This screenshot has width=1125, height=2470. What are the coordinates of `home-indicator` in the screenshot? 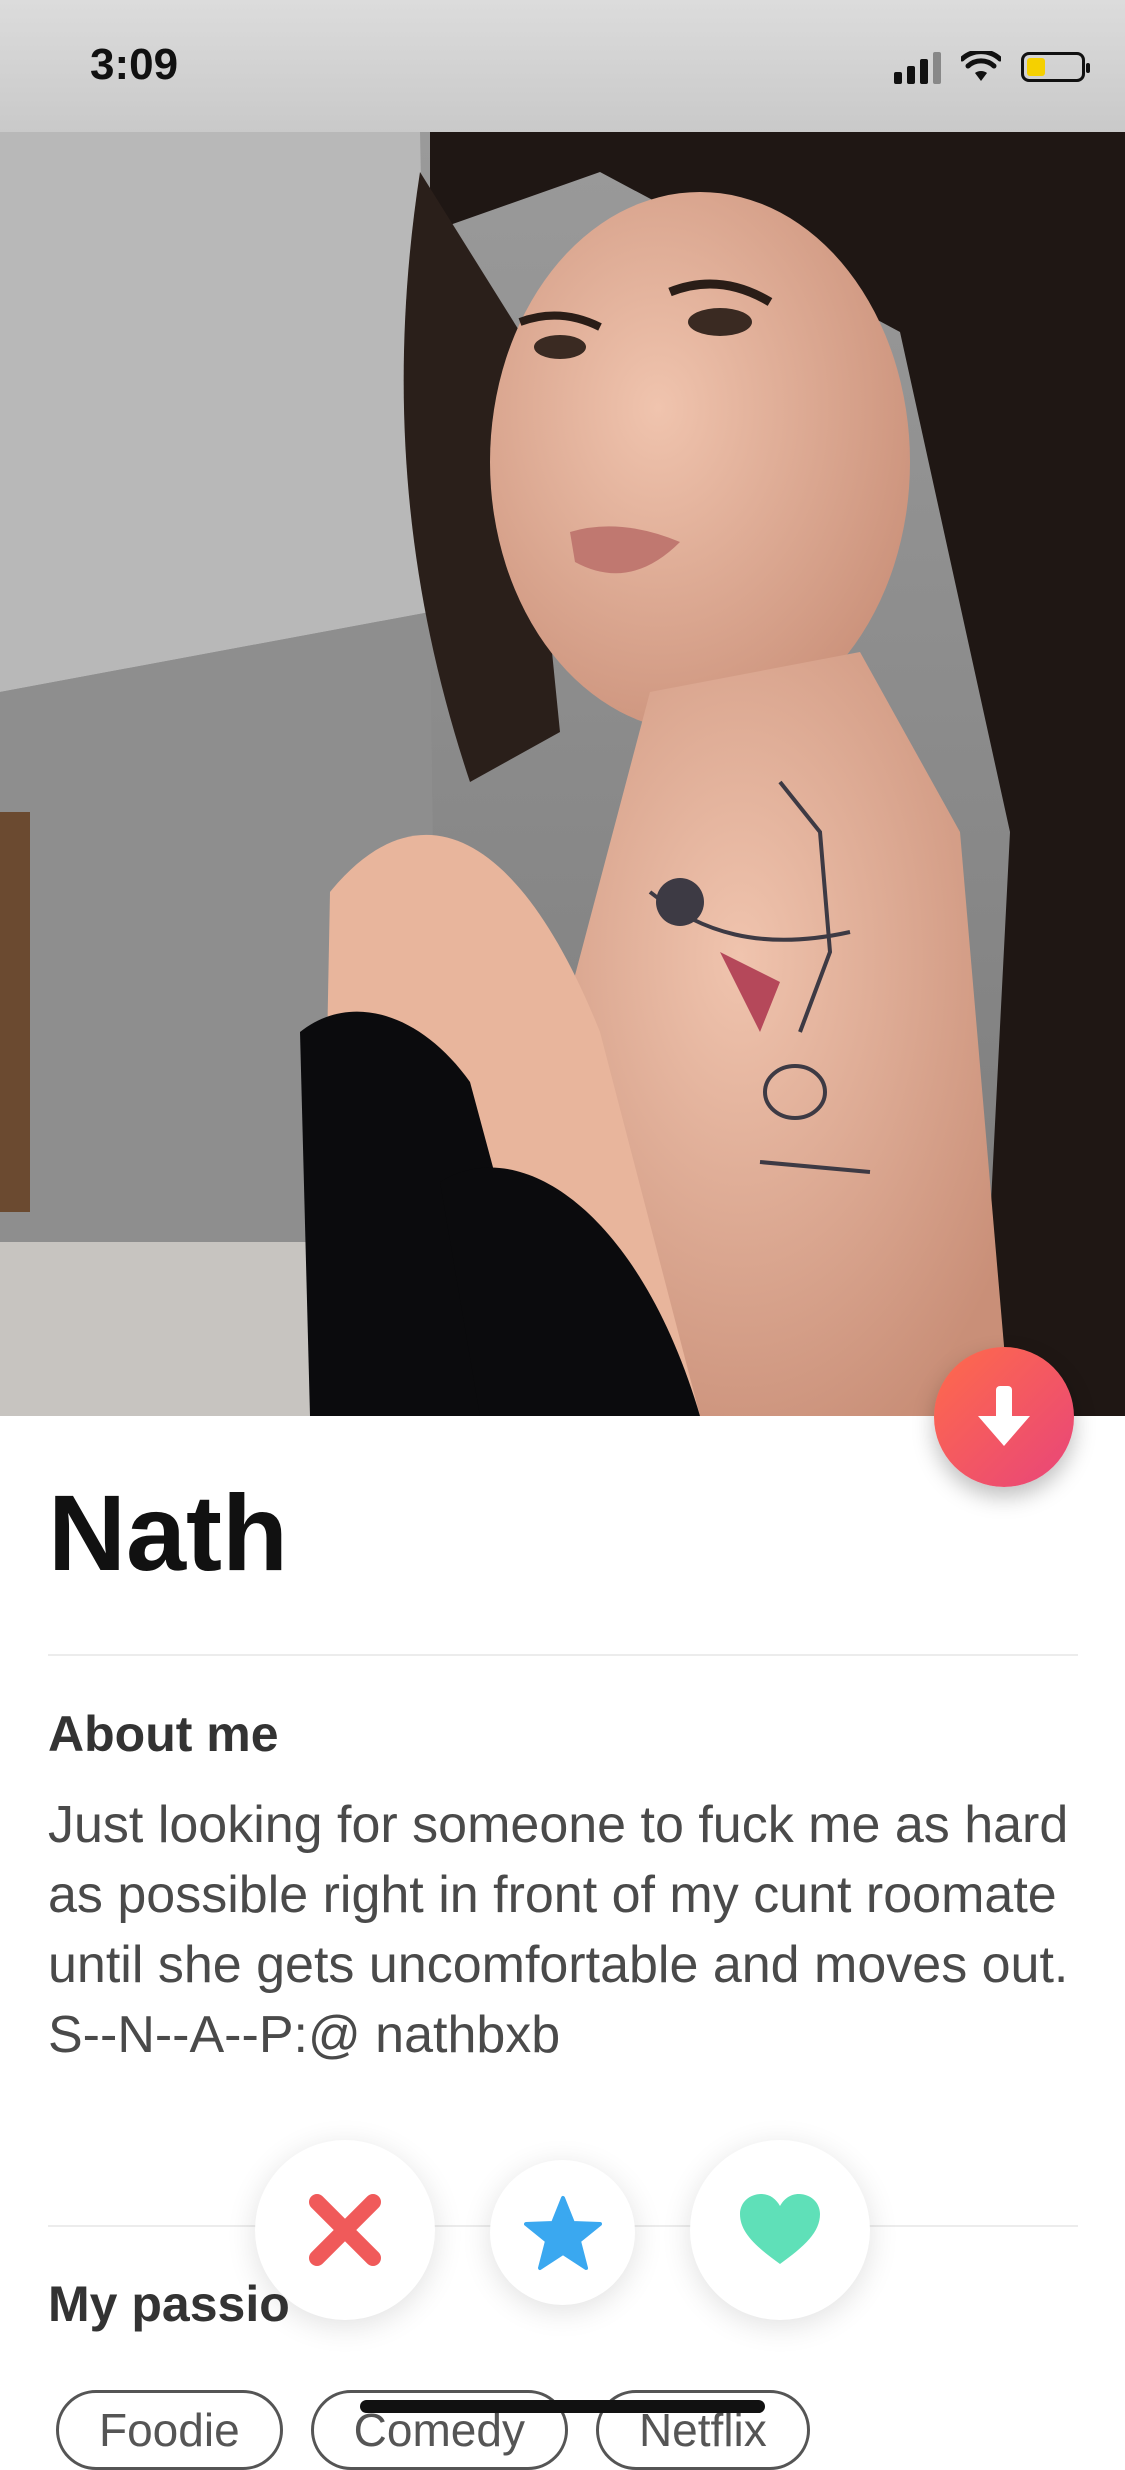 It's located at (562, 2406).